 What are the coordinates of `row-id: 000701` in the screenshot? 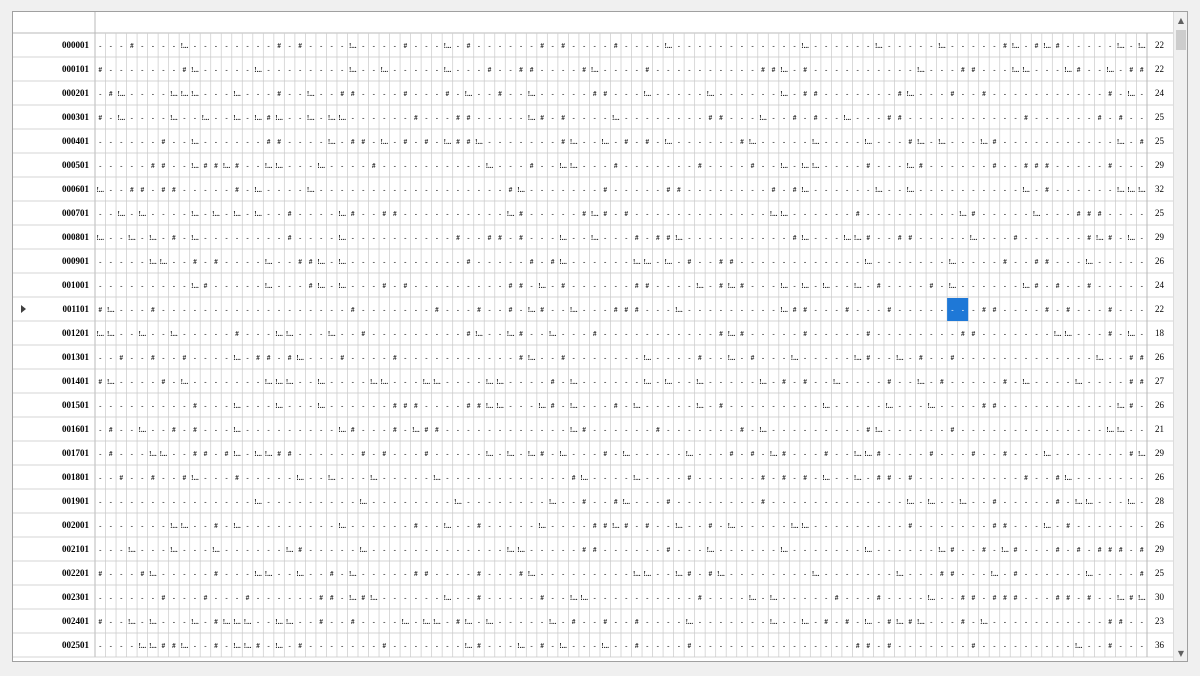 It's located at (76, 213).